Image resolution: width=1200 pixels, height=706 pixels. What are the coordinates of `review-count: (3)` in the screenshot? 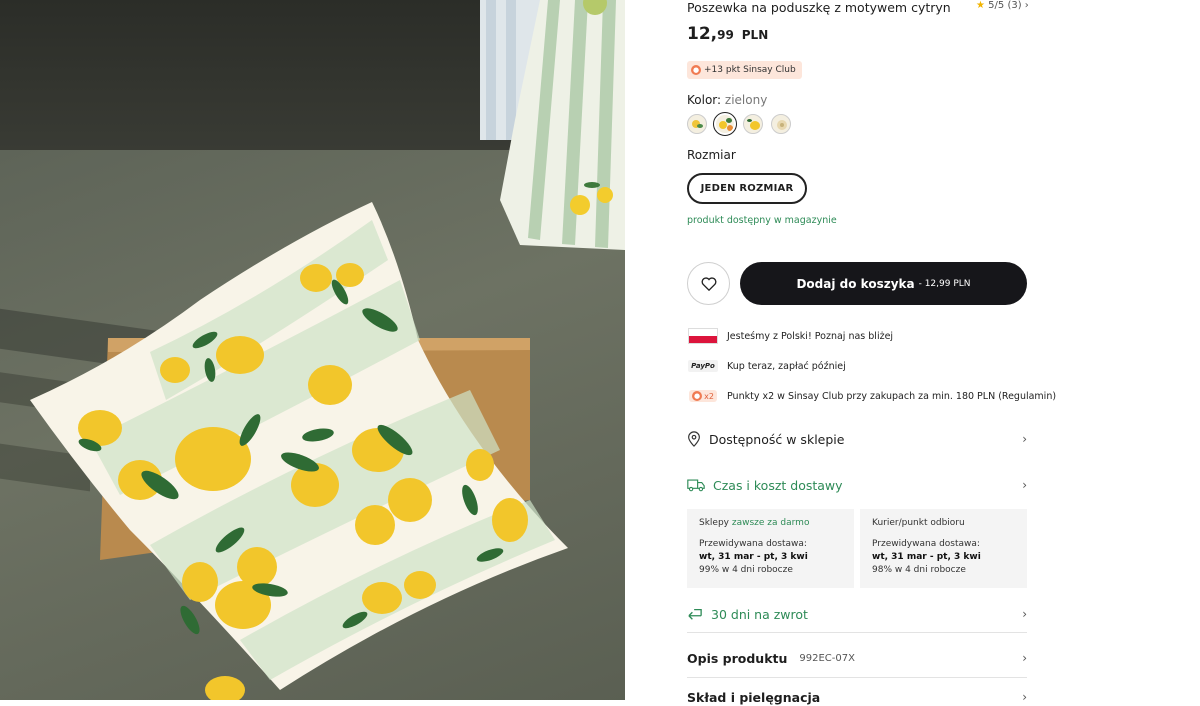 It's located at (1014, 5).